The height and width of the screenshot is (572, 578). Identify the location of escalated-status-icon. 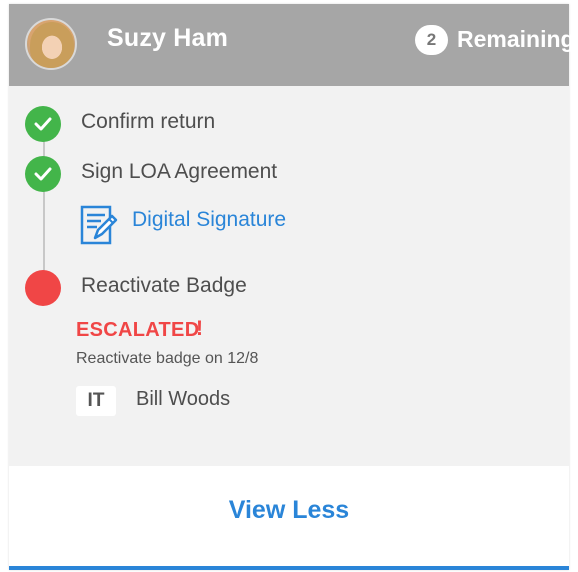
(43, 288).